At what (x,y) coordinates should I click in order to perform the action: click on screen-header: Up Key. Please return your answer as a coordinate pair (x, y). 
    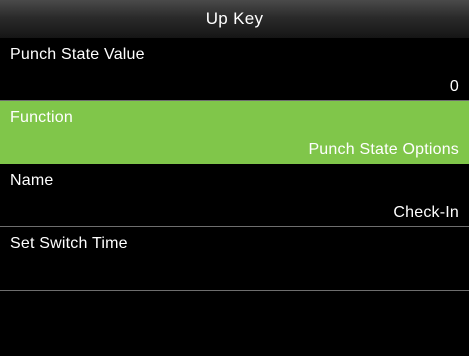
    Looking at the image, I should click on (234, 19).